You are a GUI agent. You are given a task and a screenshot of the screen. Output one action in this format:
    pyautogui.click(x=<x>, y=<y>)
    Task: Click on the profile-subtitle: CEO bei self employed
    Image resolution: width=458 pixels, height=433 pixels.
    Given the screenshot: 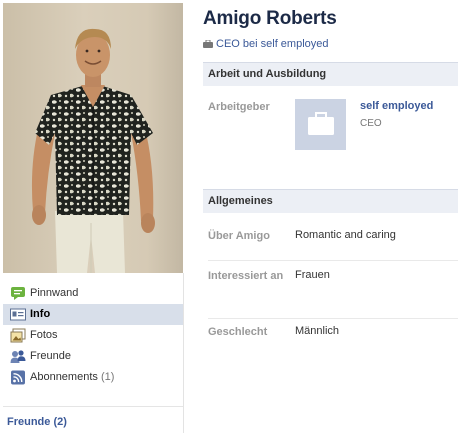 What is the action you would take?
    pyautogui.click(x=266, y=44)
    